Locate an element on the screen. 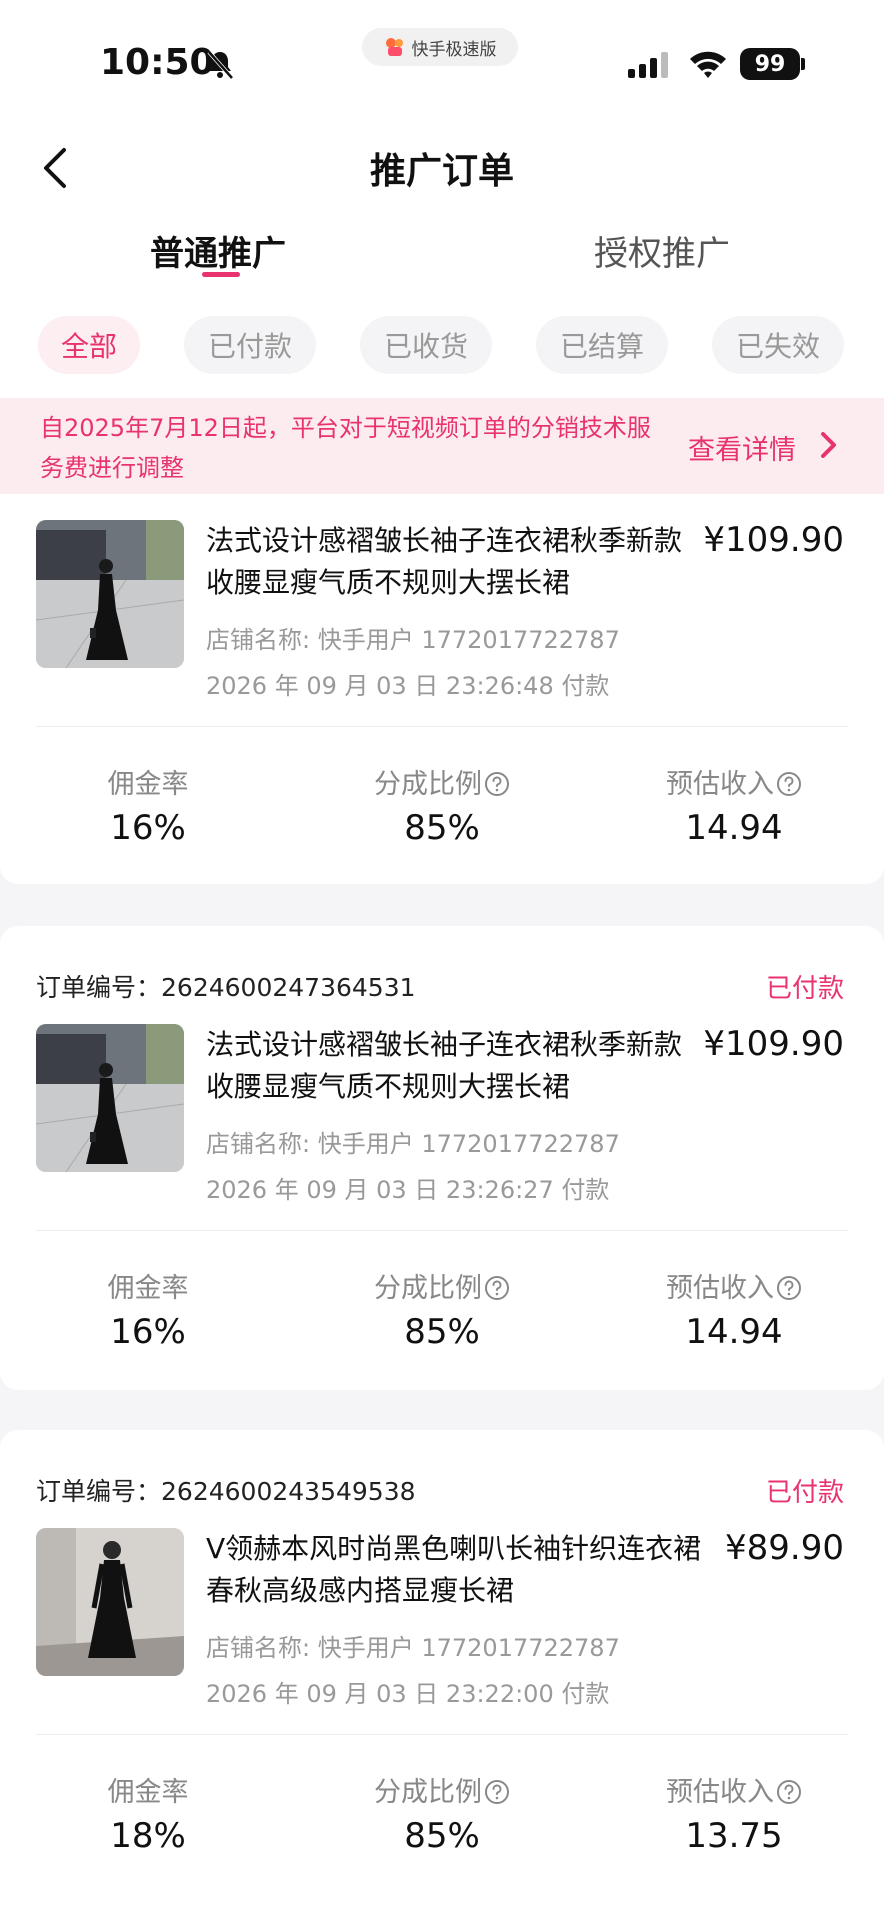 The width and height of the screenshot is (884, 1920). pay-time: 2026 年 09 月 03 日 23:26:48 付款 is located at coordinates (408, 686).